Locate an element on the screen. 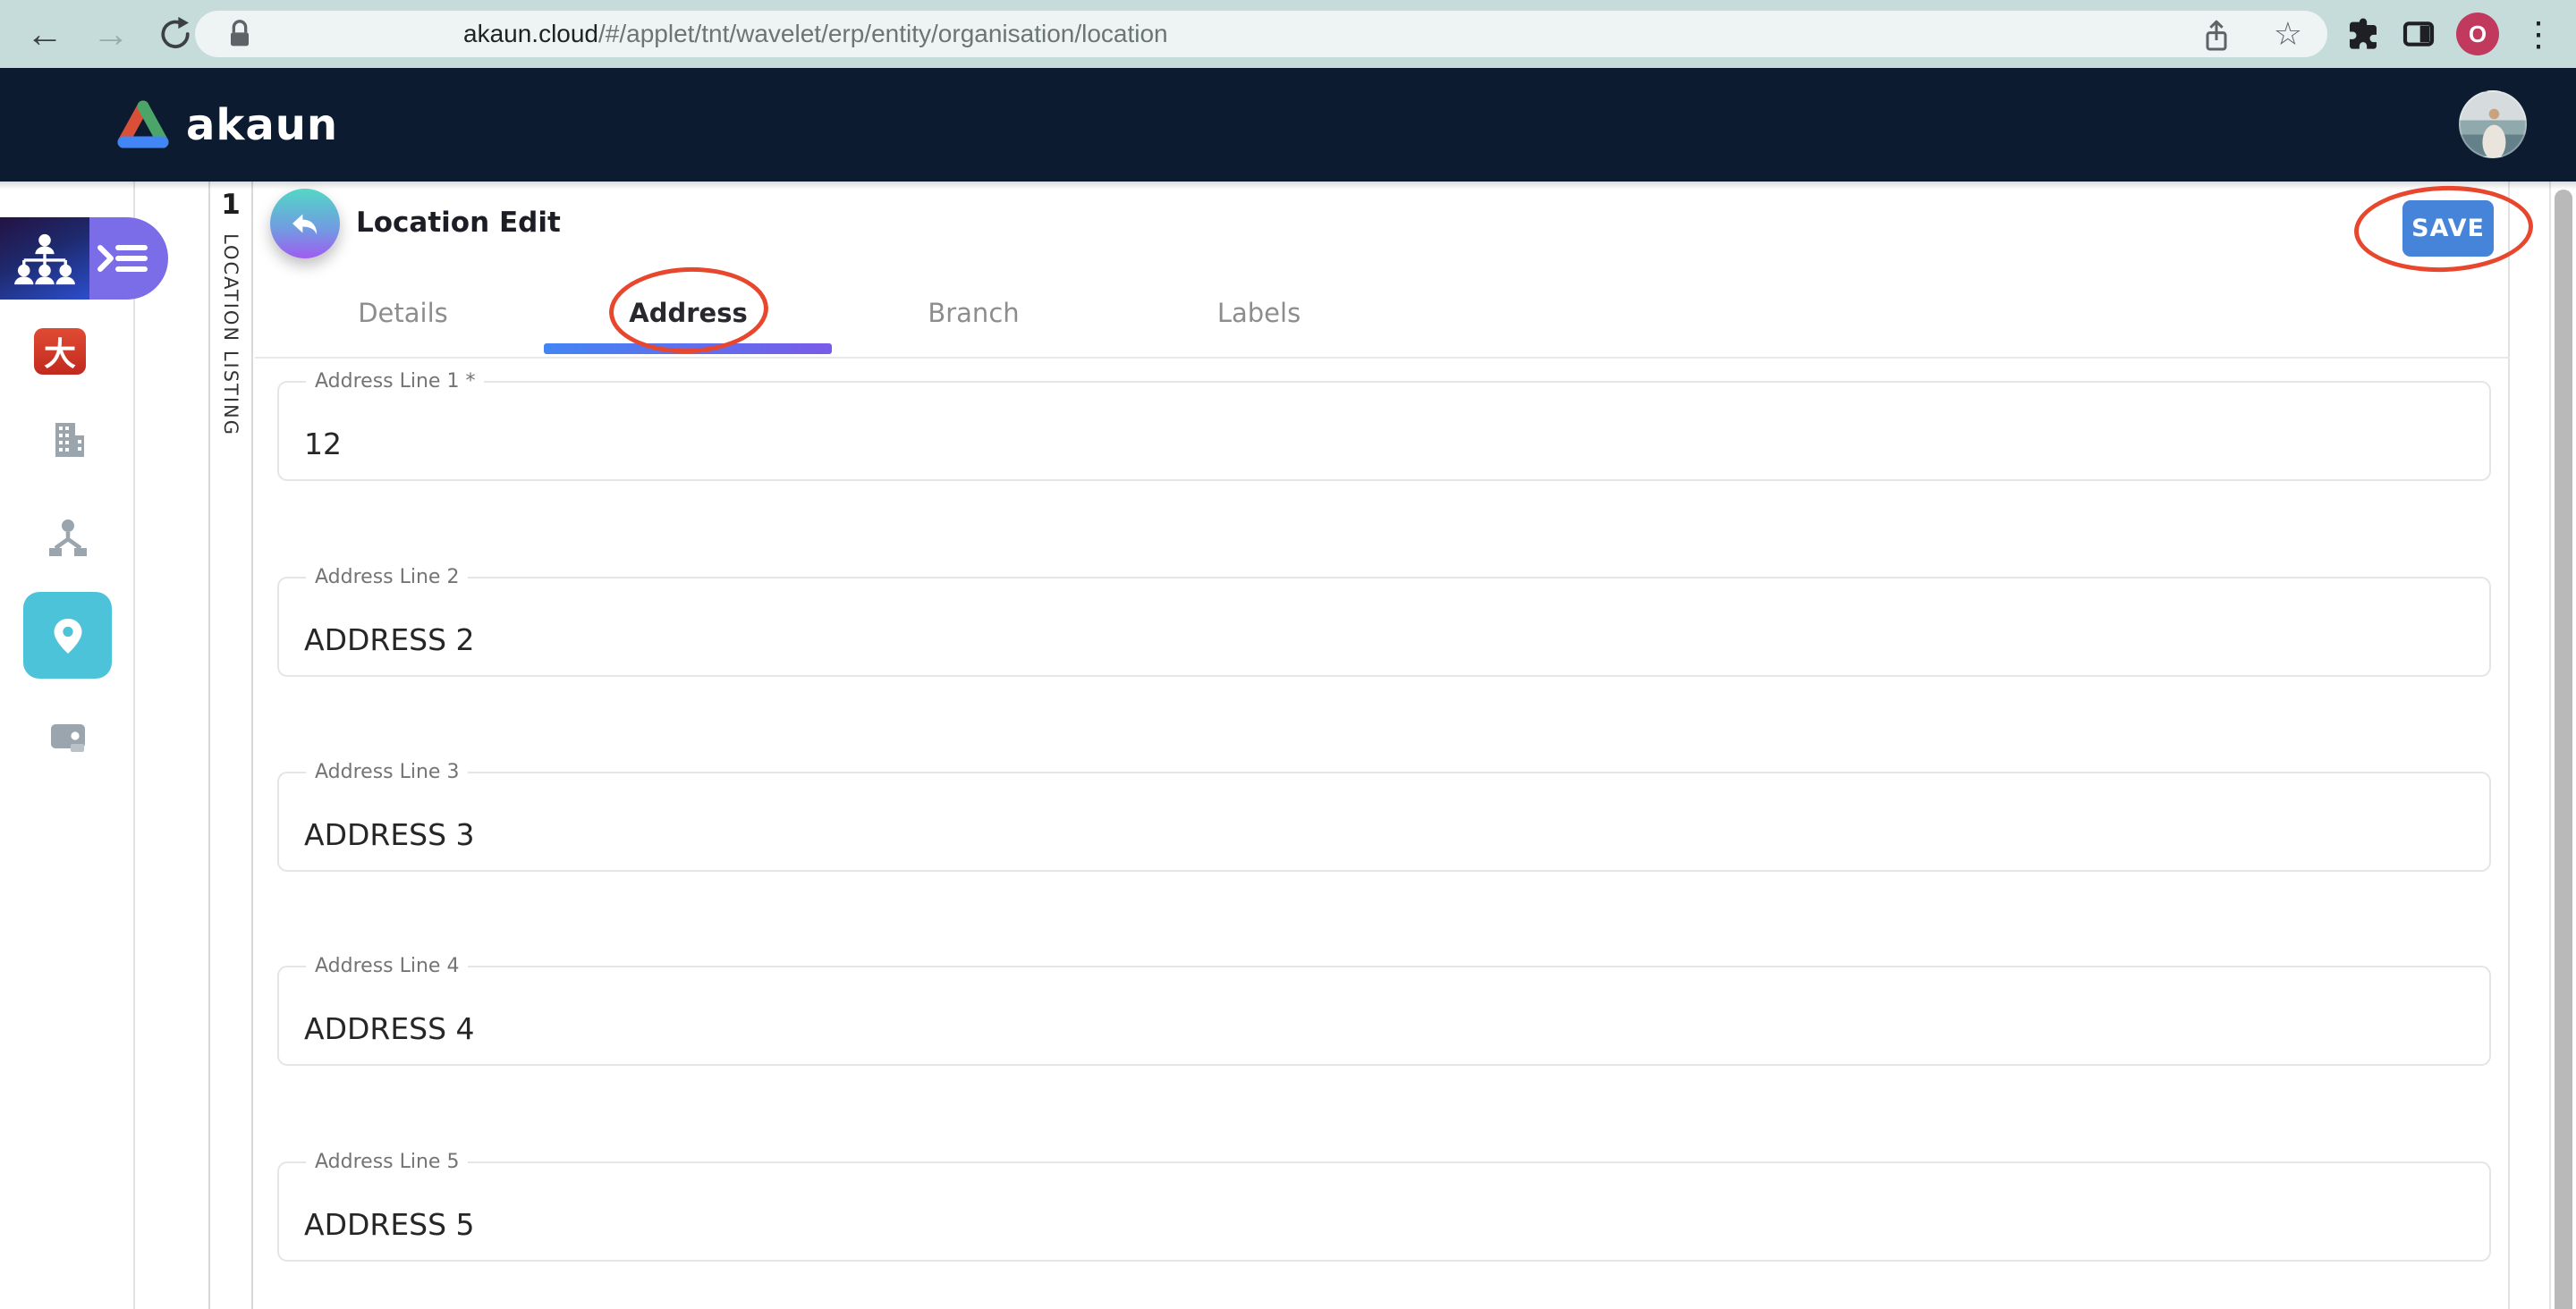 This screenshot has height=1309, width=2576. dai-glyph-icon: 大 is located at coordinates (59, 354).